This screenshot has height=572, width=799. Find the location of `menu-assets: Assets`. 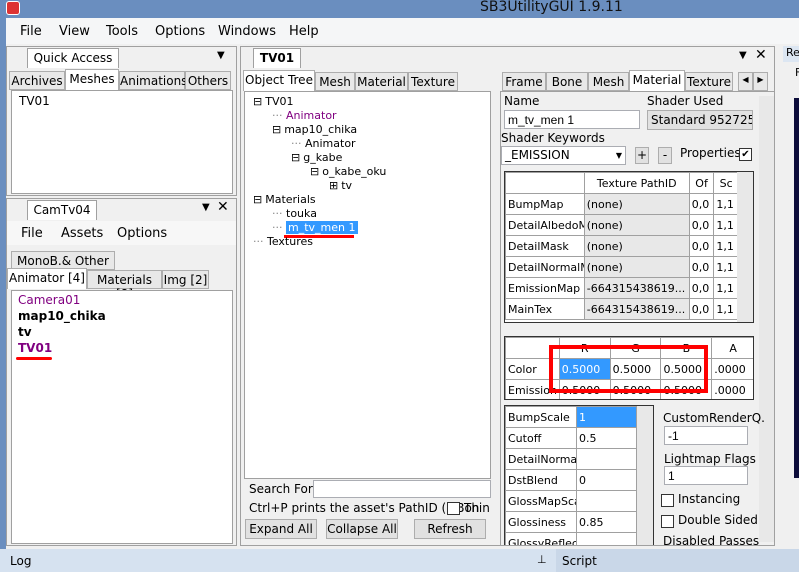

menu-assets: Assets is located at coordinates (82, 233).